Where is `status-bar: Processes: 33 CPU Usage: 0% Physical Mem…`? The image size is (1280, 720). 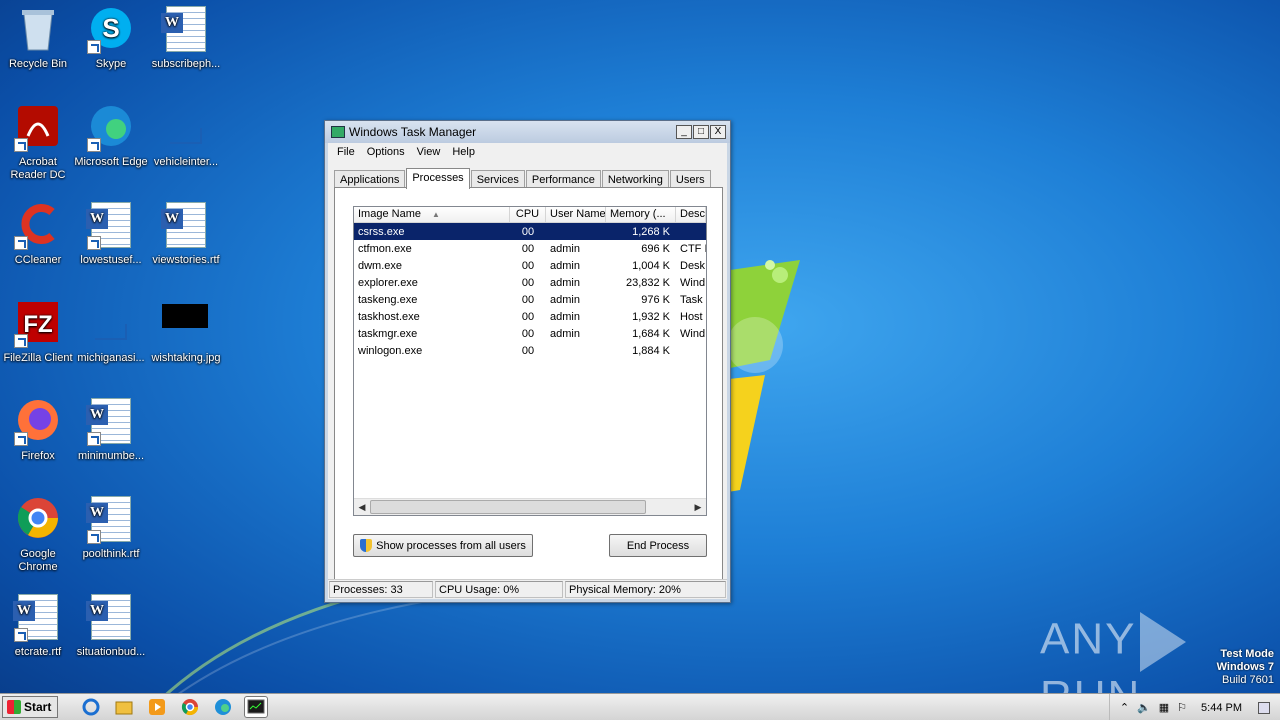 status-bar: Processes: 33 CPU Usage: 0% Physical Mem… is located at coordinates (527, 589).